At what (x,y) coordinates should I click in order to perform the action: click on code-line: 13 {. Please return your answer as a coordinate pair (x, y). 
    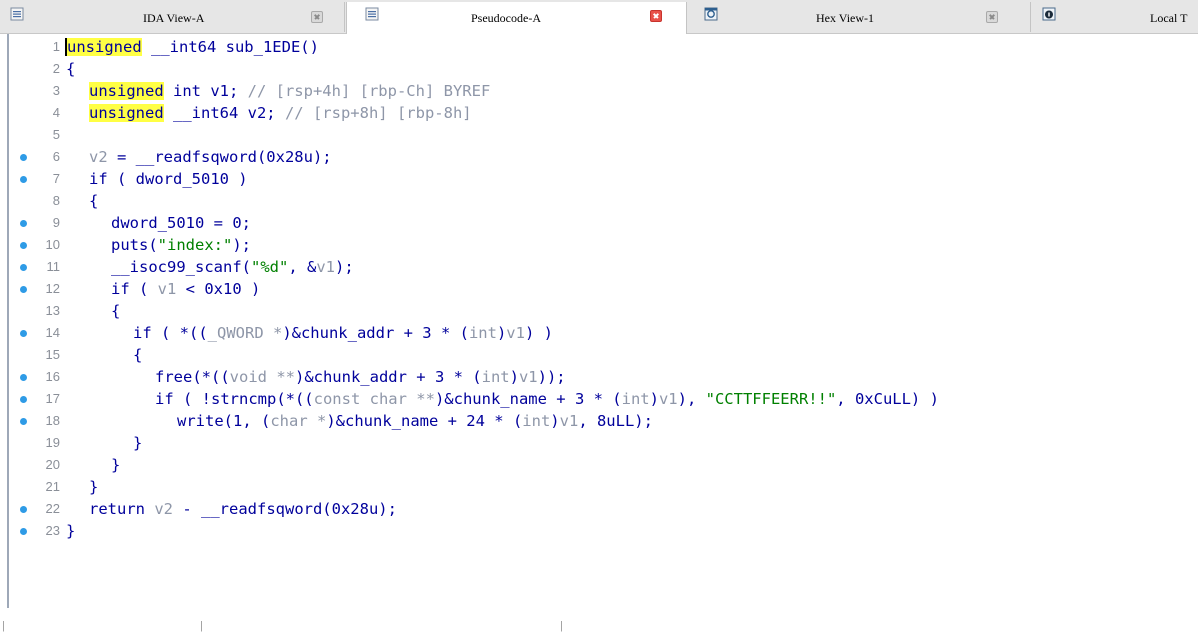
    Looking at the image, I should click on (599, 311).